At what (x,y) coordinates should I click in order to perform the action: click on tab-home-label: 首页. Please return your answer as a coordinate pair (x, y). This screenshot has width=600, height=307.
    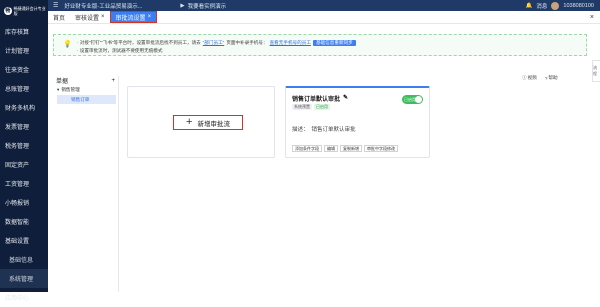
    Looking at the image, I should click on (59, 18).